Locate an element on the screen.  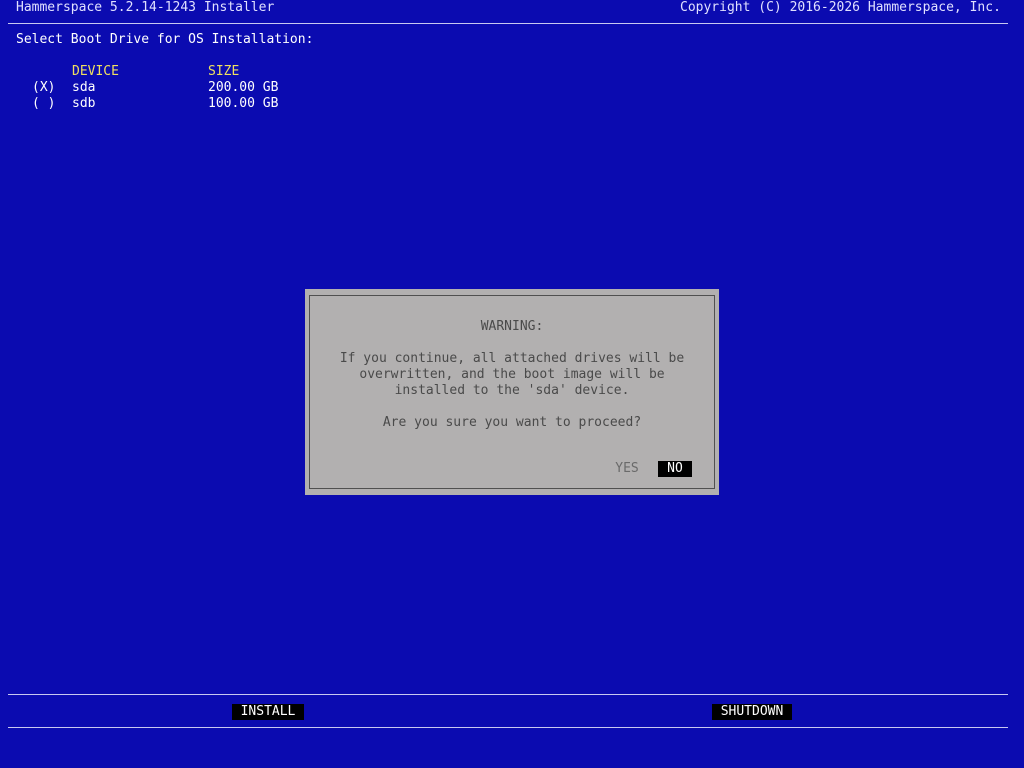
footer-divider-top is located at coordinates (508, 694).